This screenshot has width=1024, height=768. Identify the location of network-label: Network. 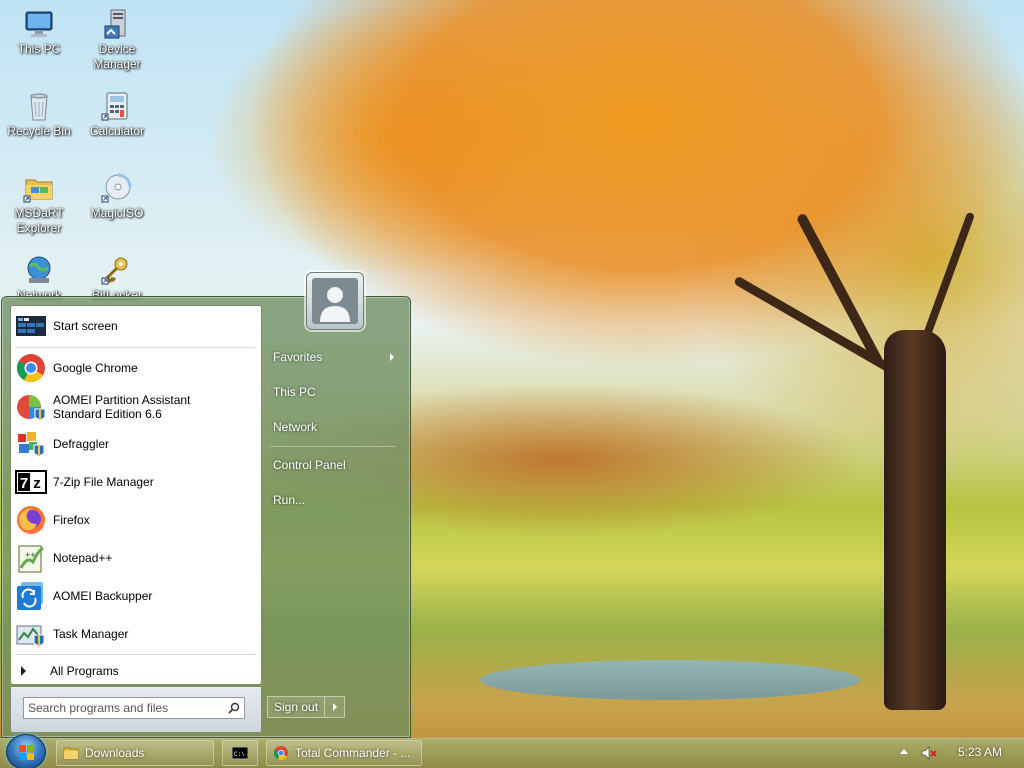
(295, 427).